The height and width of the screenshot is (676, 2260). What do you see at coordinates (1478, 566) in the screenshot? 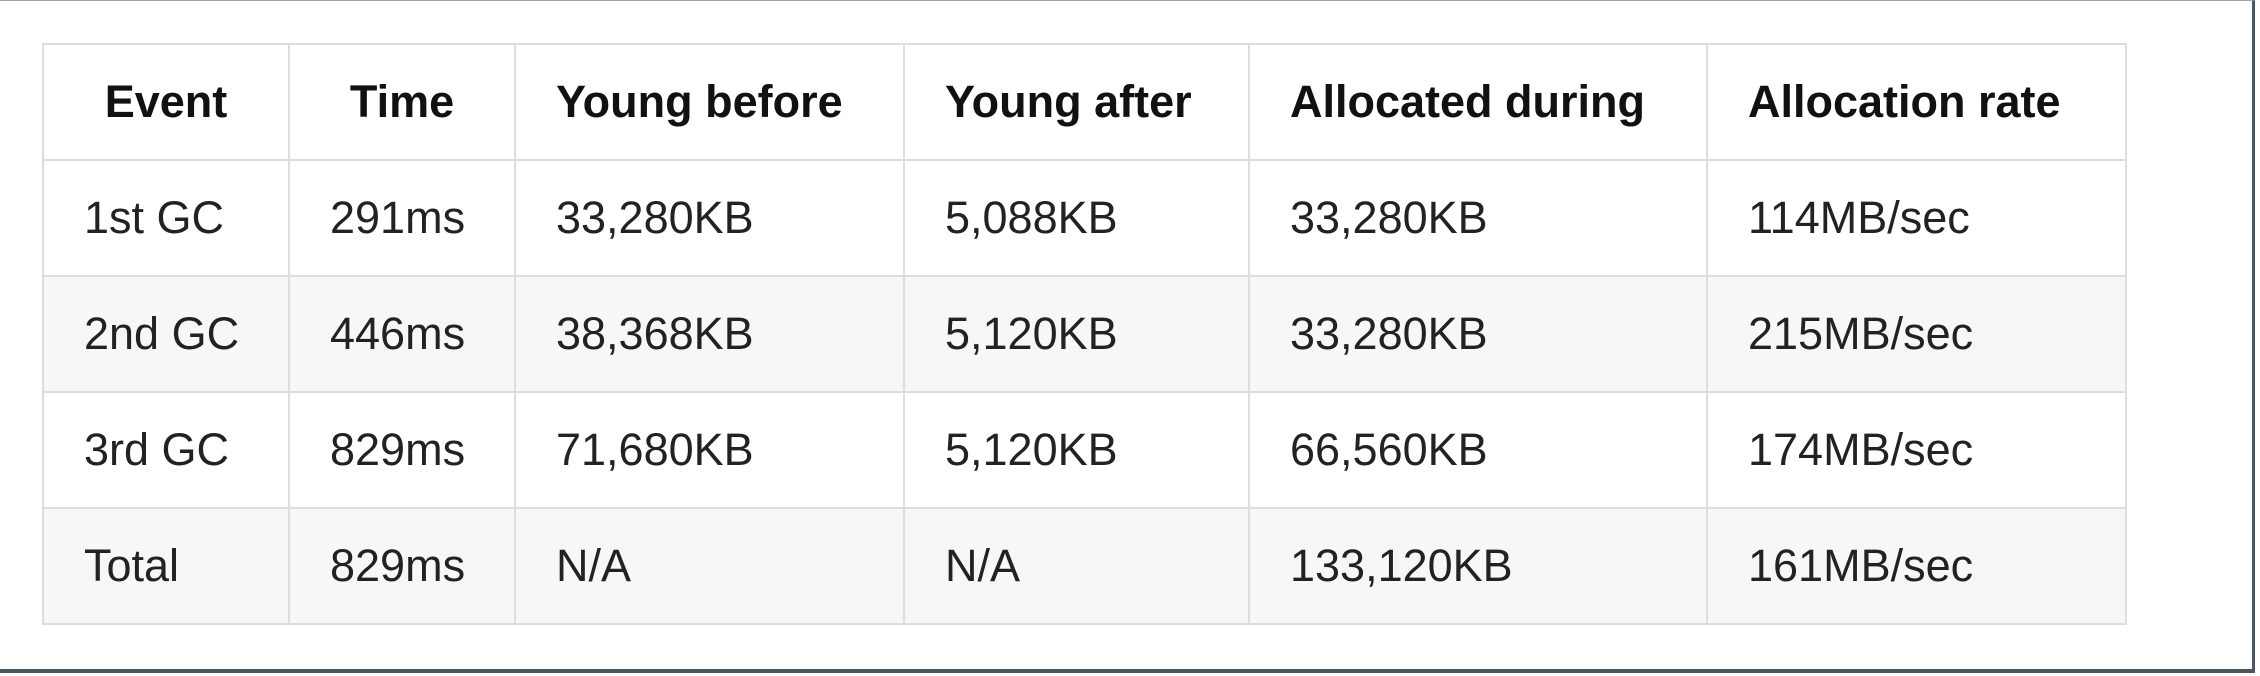
I see `cell-allocated-during: 133,120KB` at bounding box center [1478, 566].